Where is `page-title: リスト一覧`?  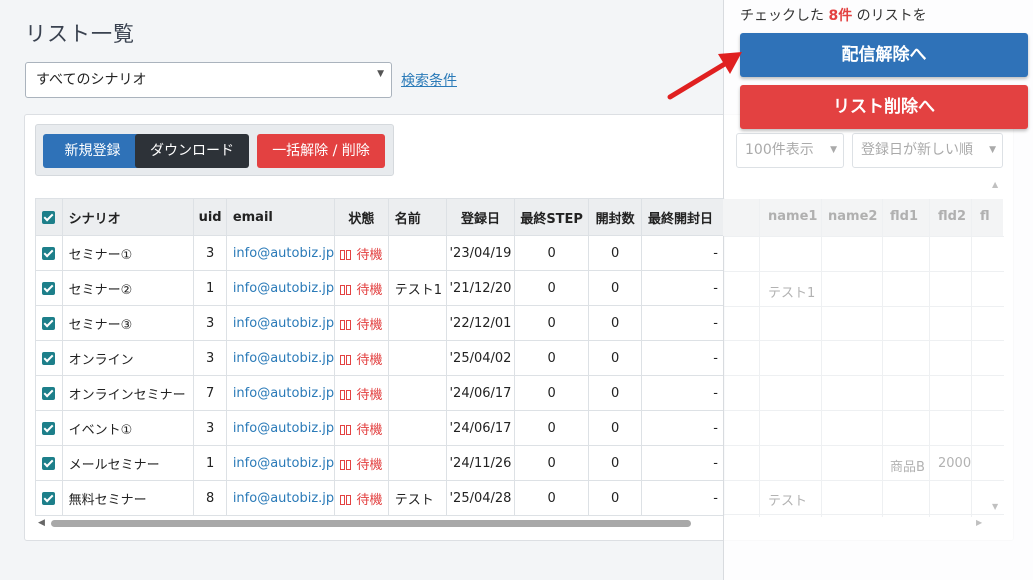 page-title: リスト一覧 is located at coordinates (80, 34).